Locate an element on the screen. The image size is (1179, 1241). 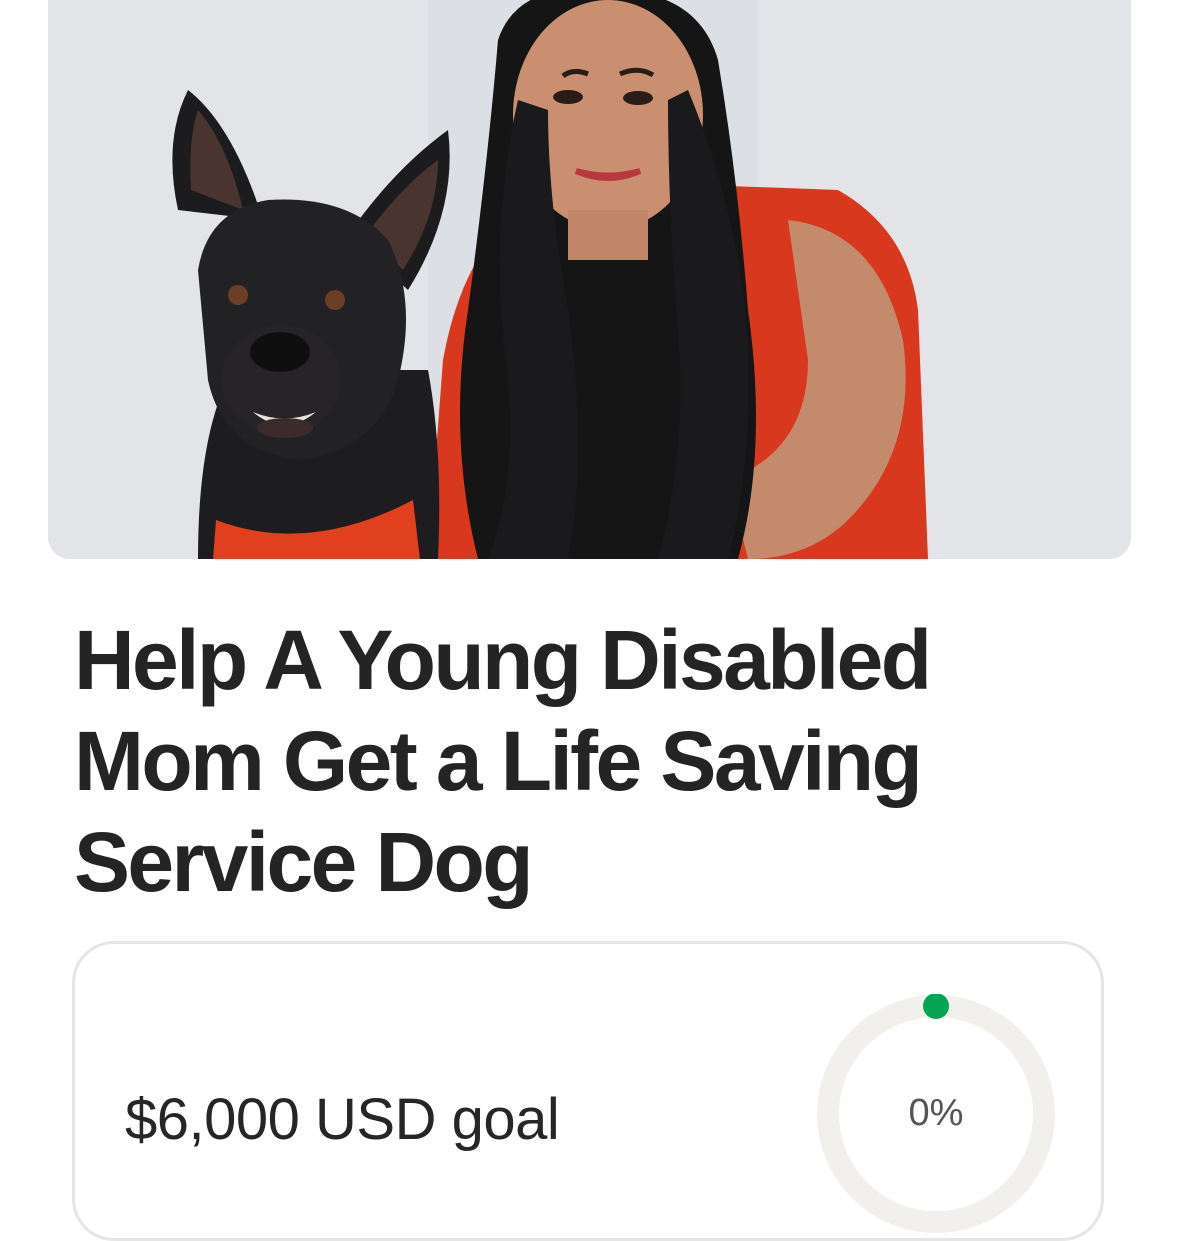
progress-percent: 0% is located at coordinates (936, 1113).